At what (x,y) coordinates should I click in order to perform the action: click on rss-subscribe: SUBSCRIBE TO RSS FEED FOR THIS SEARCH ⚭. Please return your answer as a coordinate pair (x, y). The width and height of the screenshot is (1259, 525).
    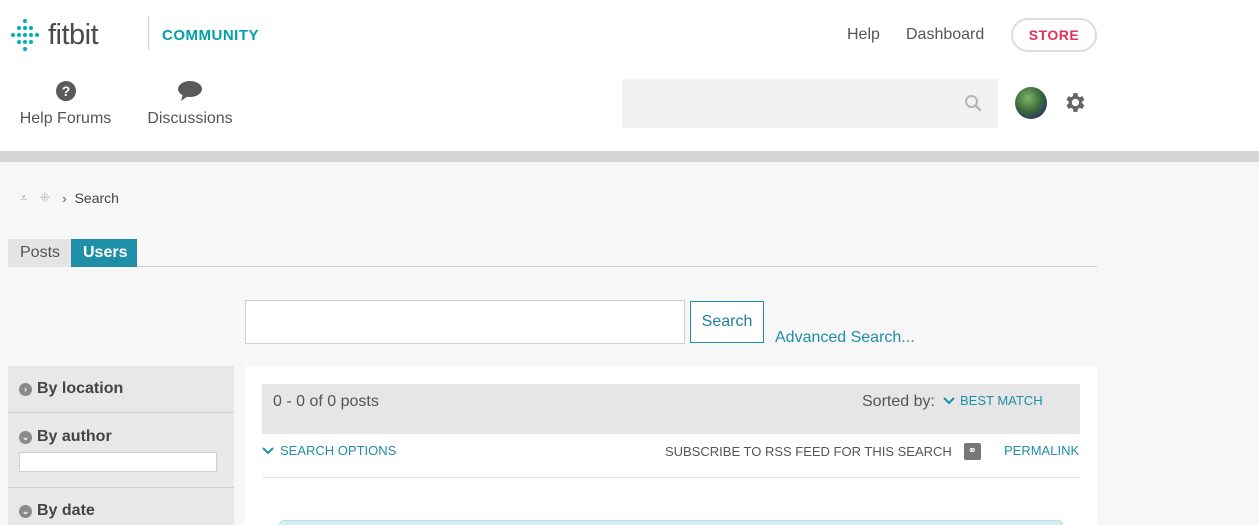
    Looking at the image, I should click on (823, 451).